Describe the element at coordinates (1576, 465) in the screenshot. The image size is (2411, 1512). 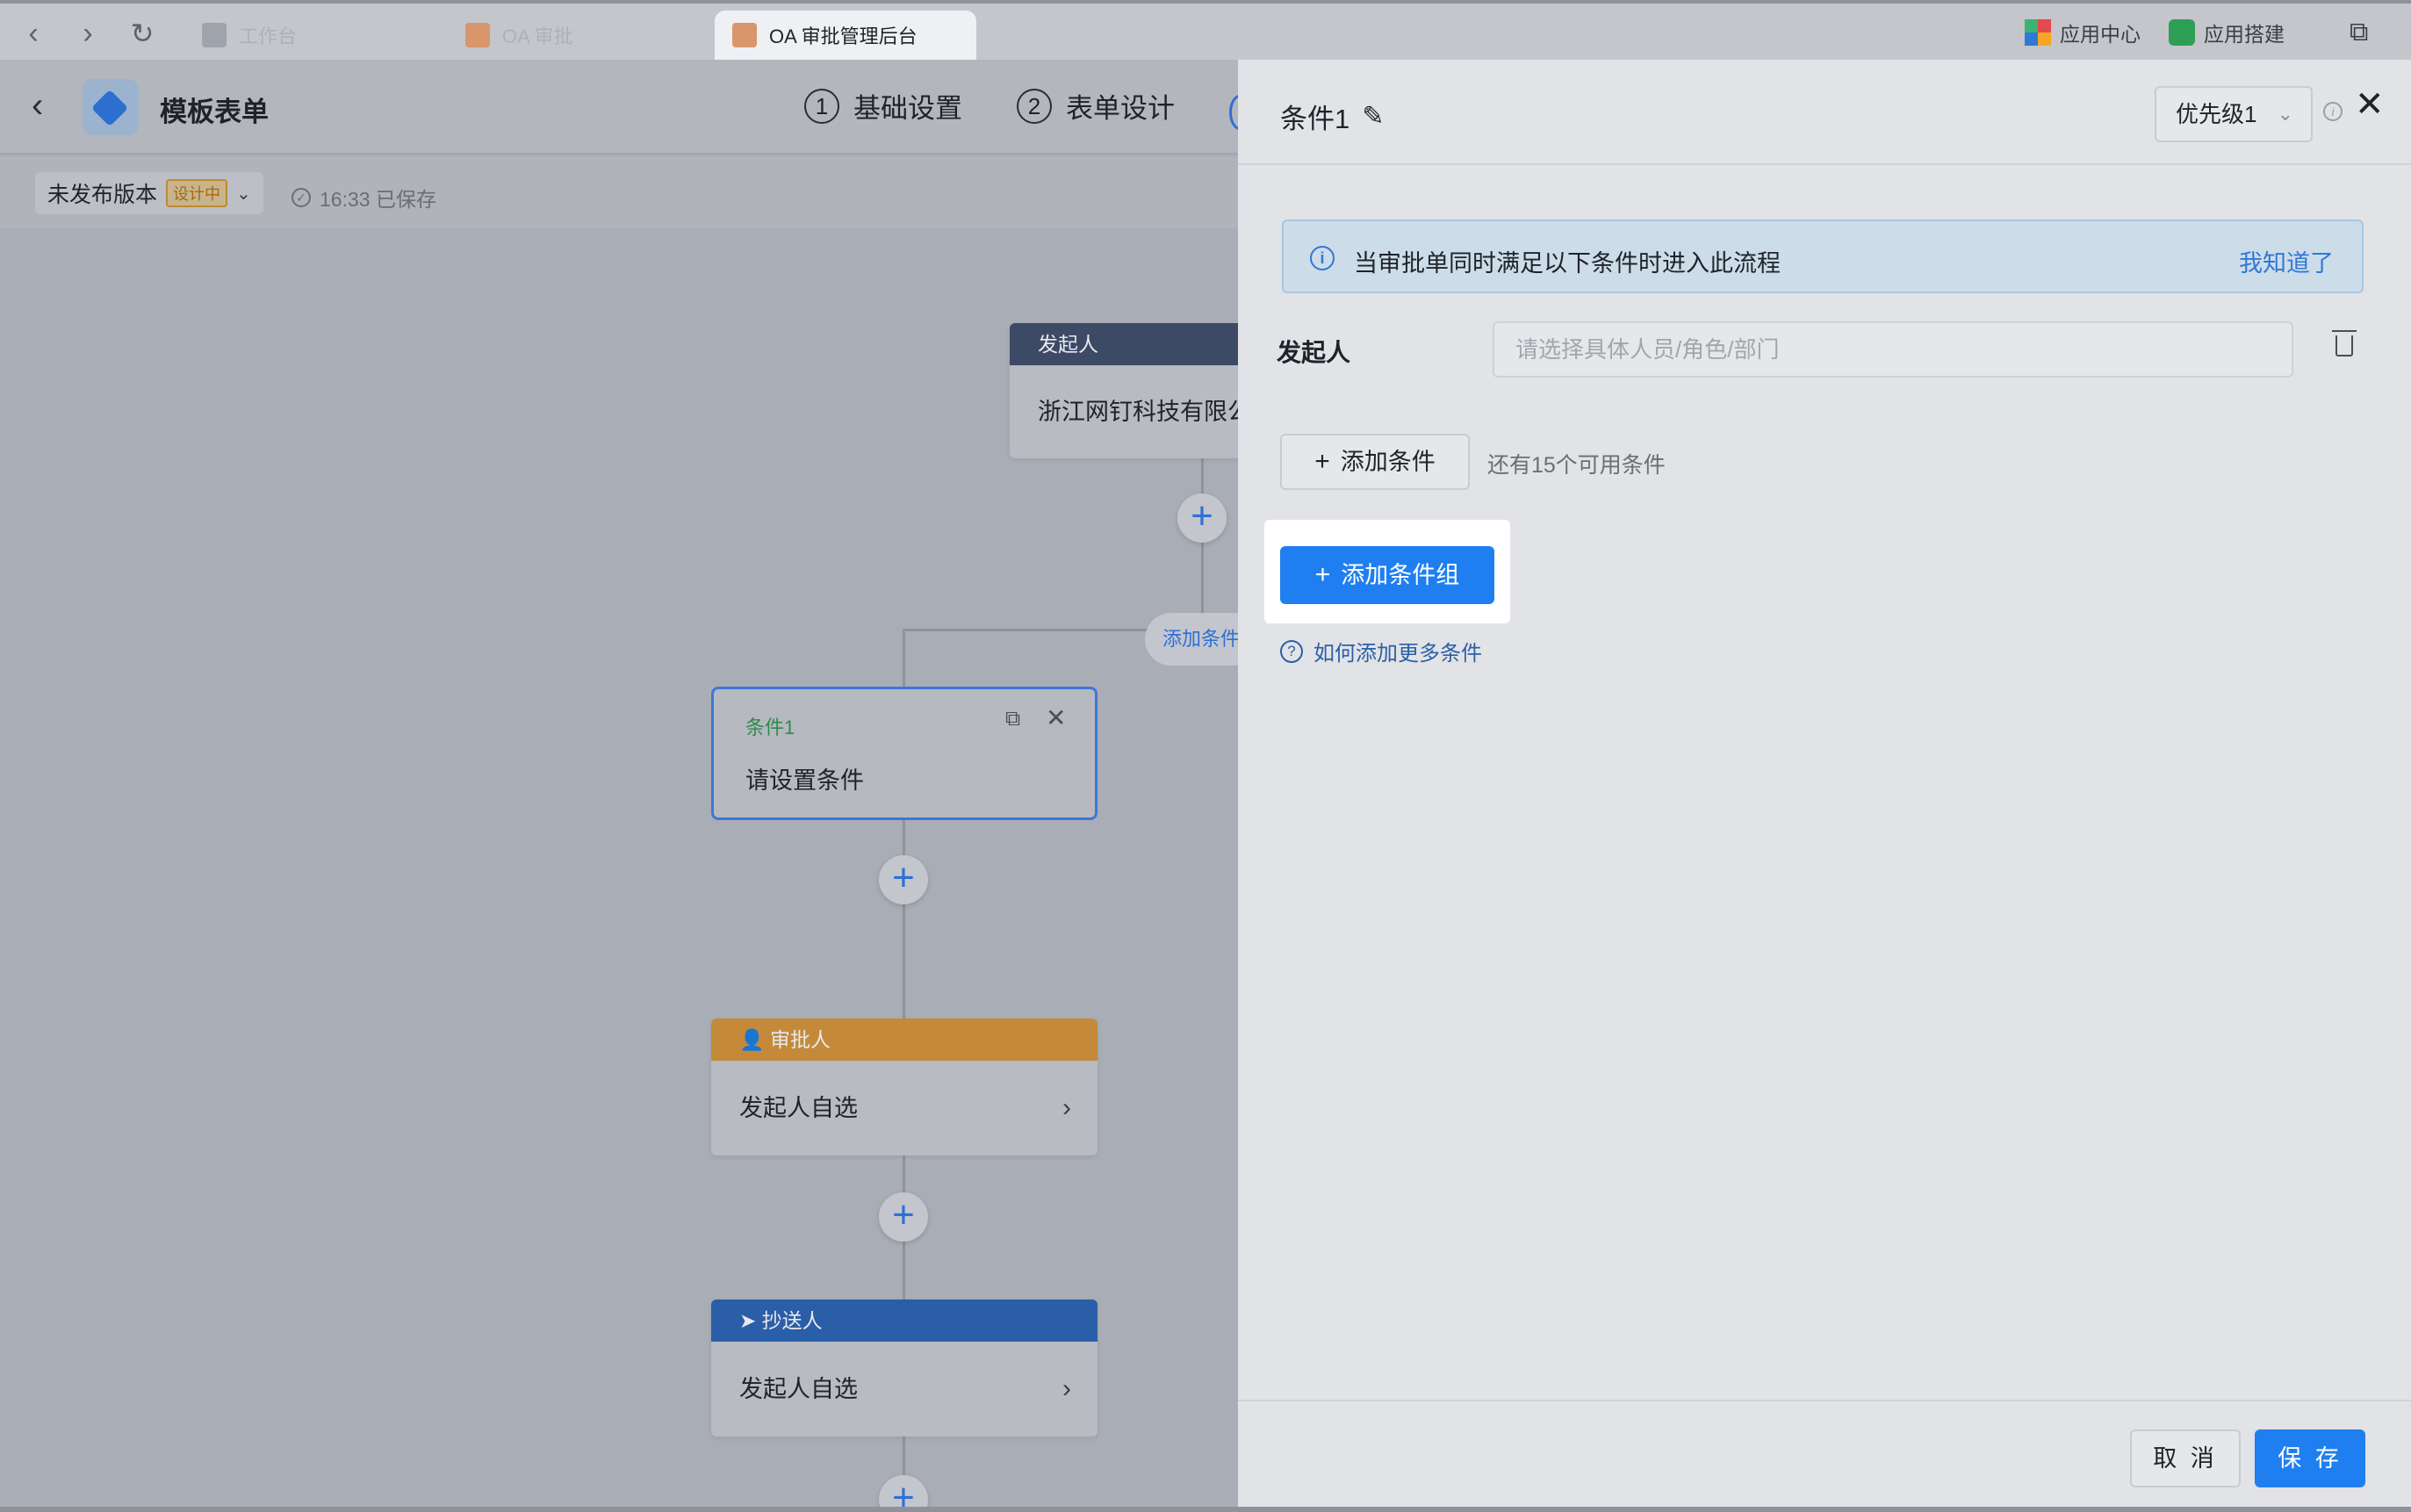
I see `remaining-conditions-text: 还有15个可用条件` at that location.